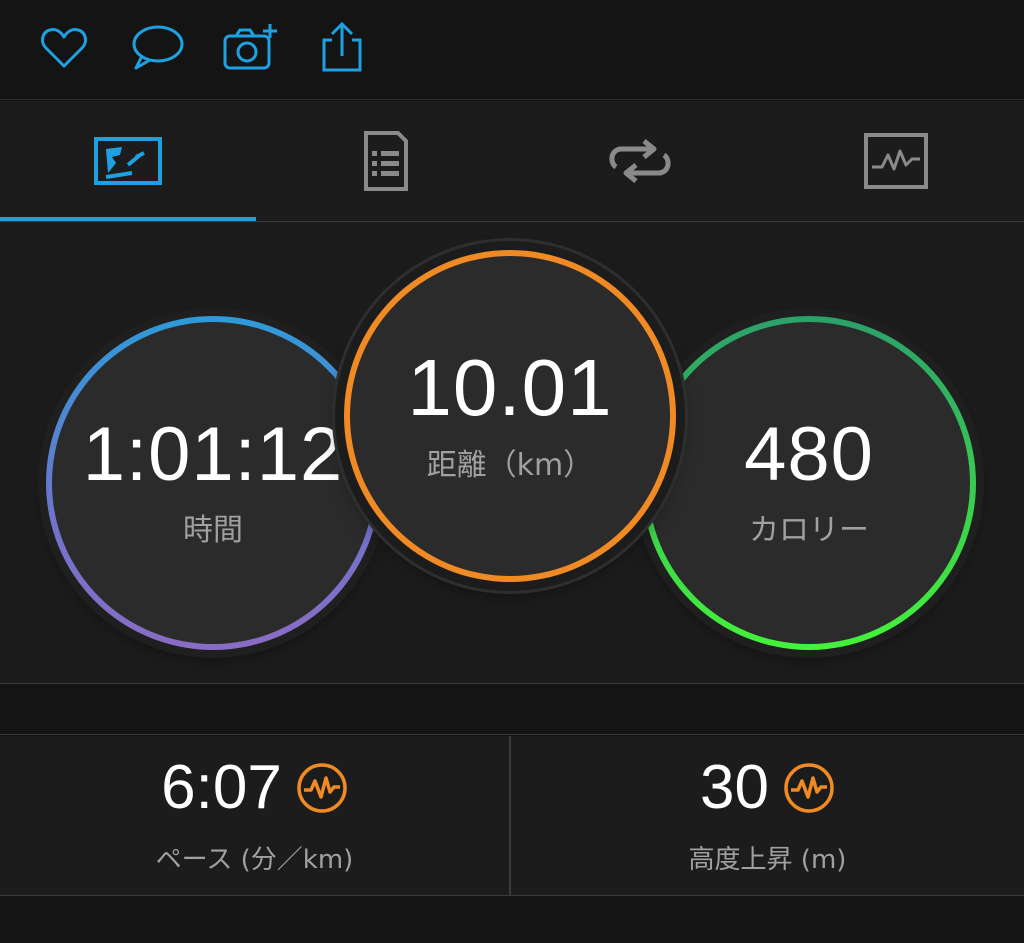 The width and height of the screenshot is (1024, 943). I want to click on time-value: 1:01:12, so click(213, 454).